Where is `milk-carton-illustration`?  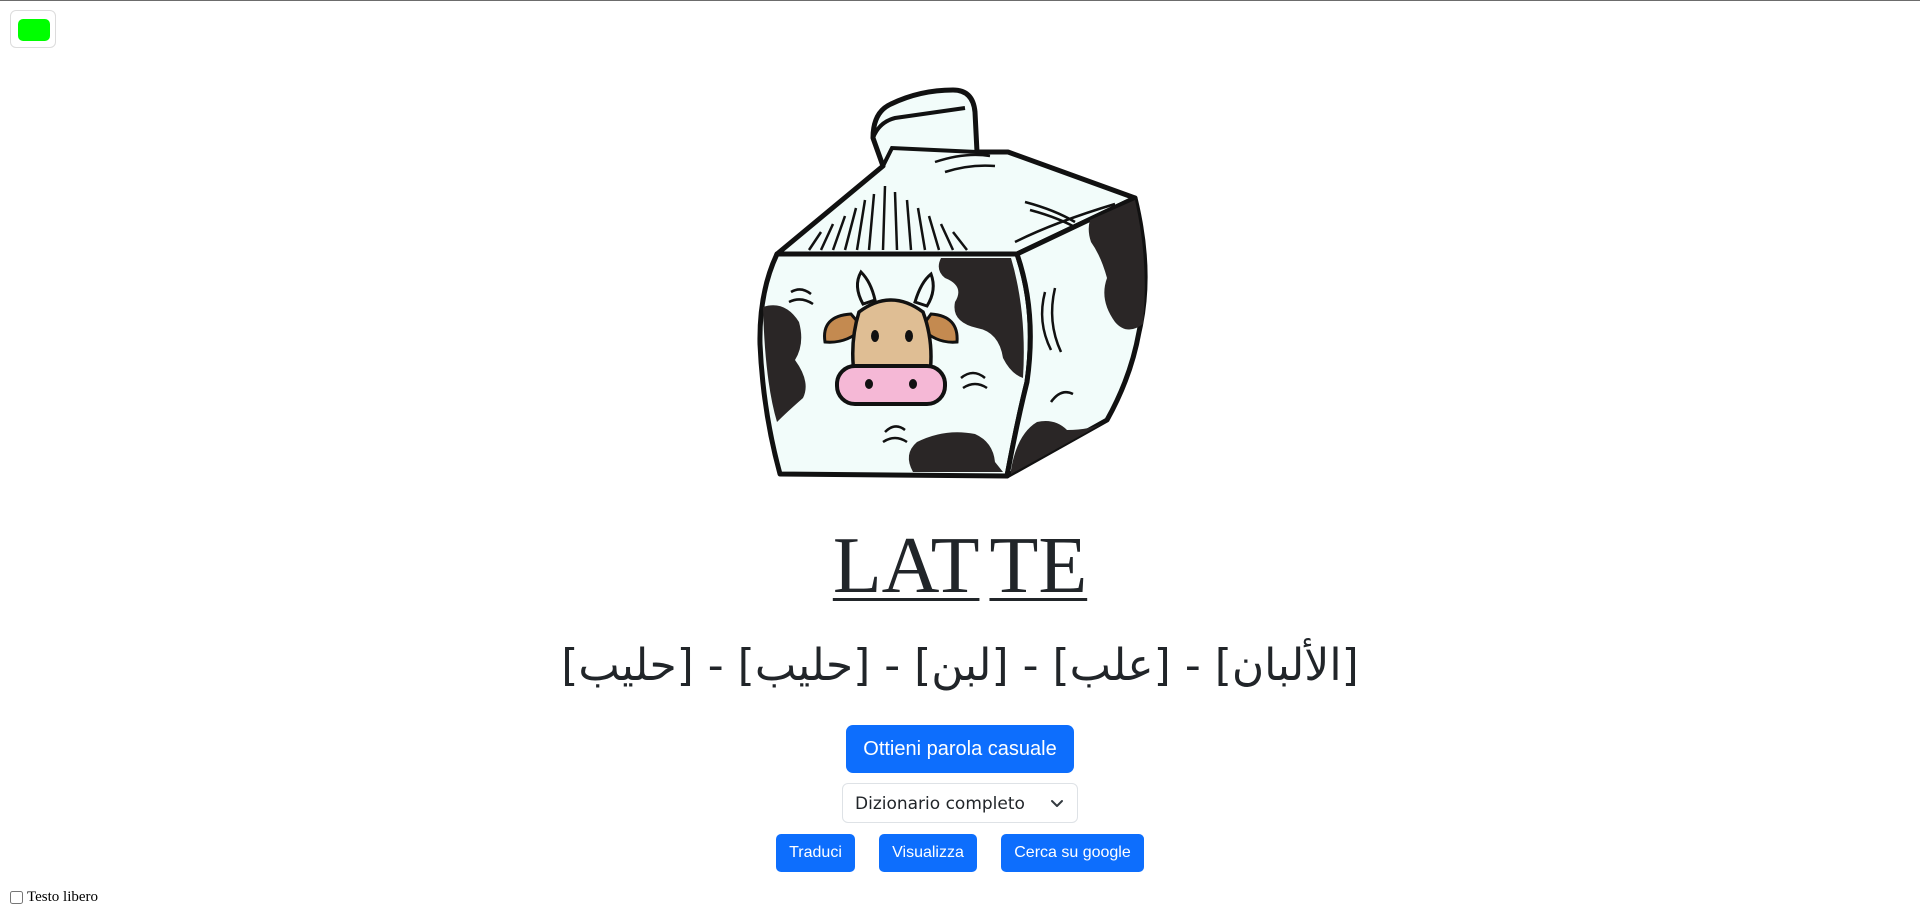 milk-carton-illustration is located at coordinates (952, 283).